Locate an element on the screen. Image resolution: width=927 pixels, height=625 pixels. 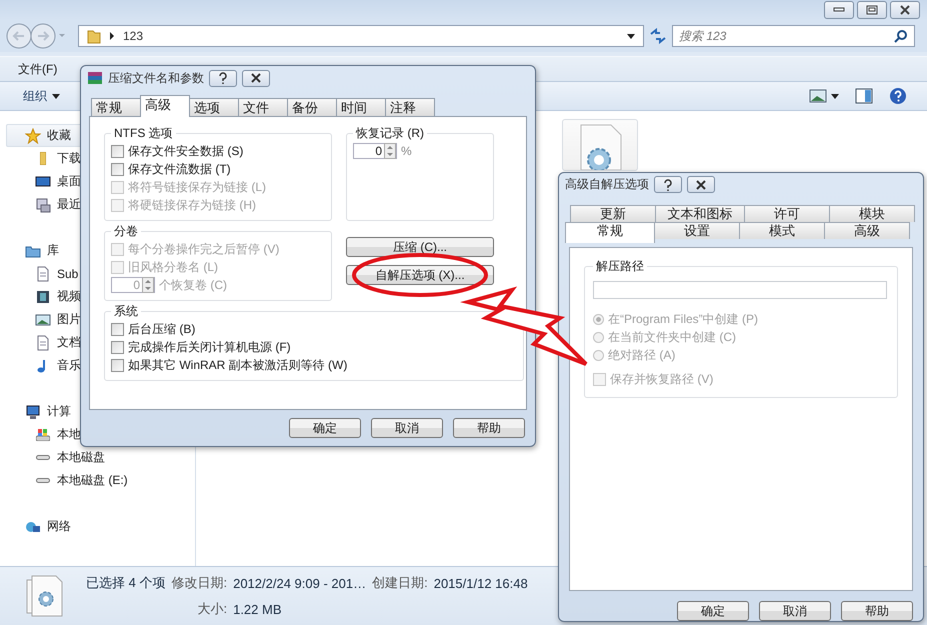
group-title: 解压路径 is located at coordinates (620, 266).